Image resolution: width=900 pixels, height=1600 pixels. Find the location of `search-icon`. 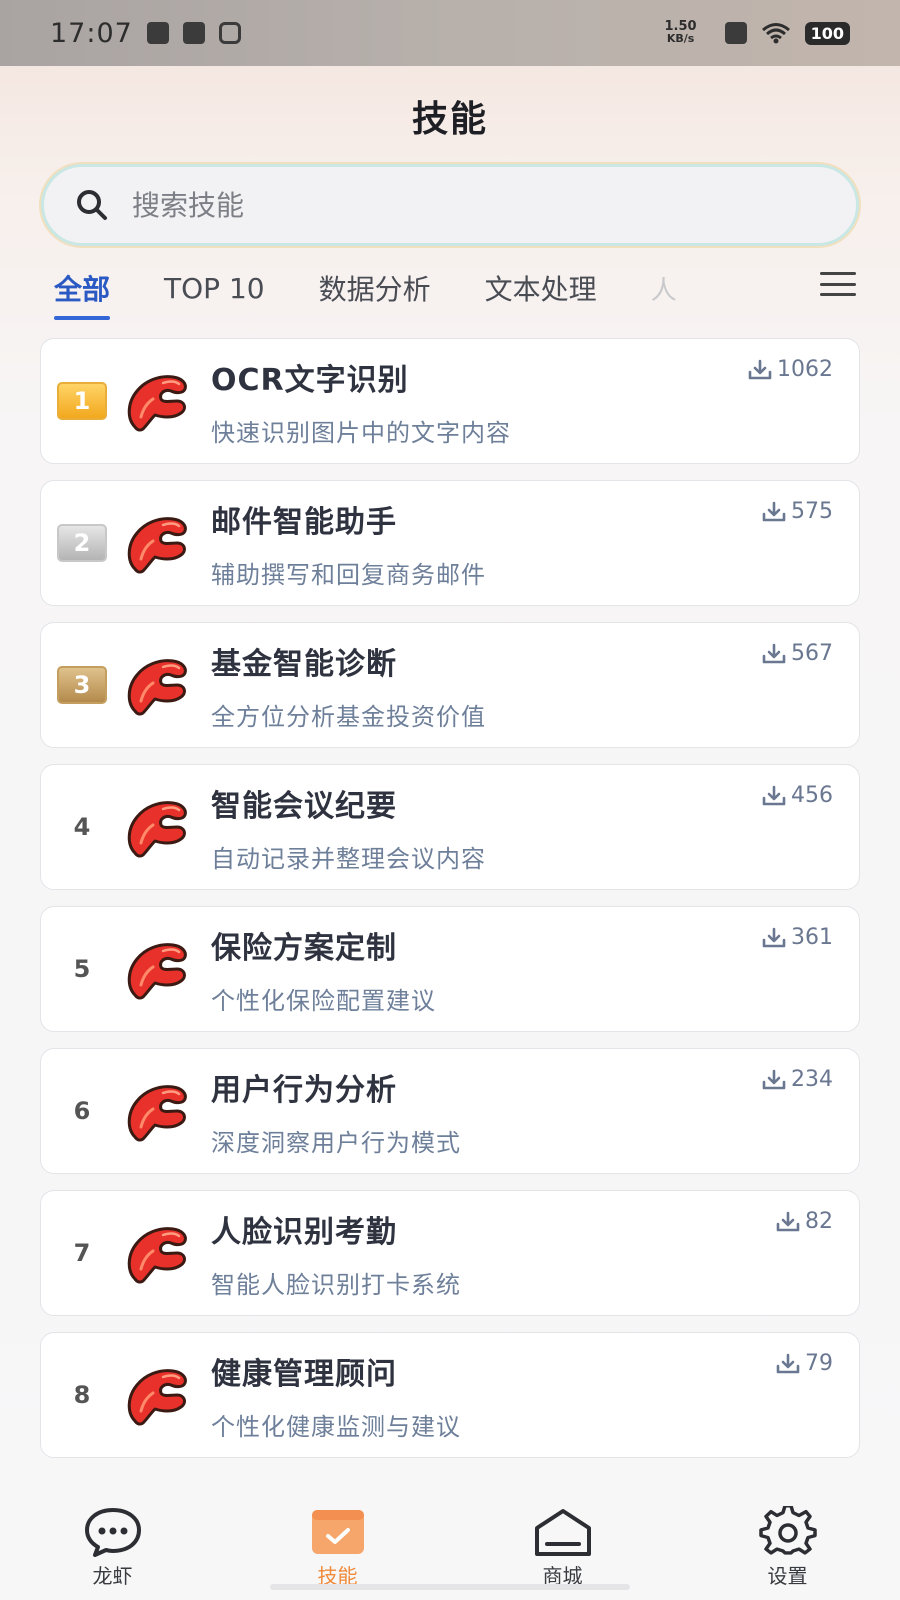

search-icon is located at coordinates (92, 205).